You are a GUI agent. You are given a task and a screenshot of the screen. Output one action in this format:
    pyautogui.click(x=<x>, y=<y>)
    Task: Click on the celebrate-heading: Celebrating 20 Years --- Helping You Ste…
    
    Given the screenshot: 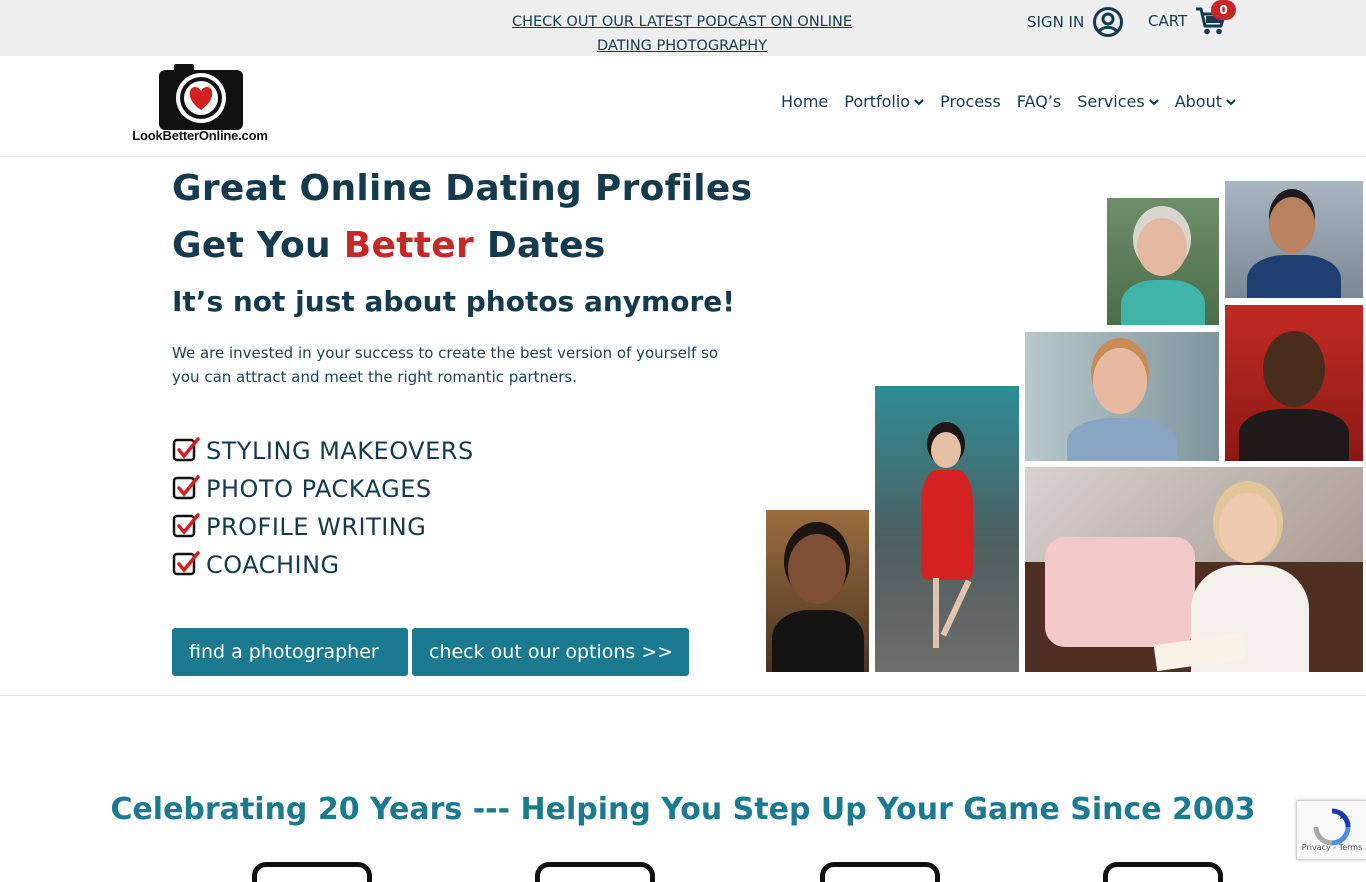 What is the action you would take?
    pyautogui.click(x=683, y=809)
    